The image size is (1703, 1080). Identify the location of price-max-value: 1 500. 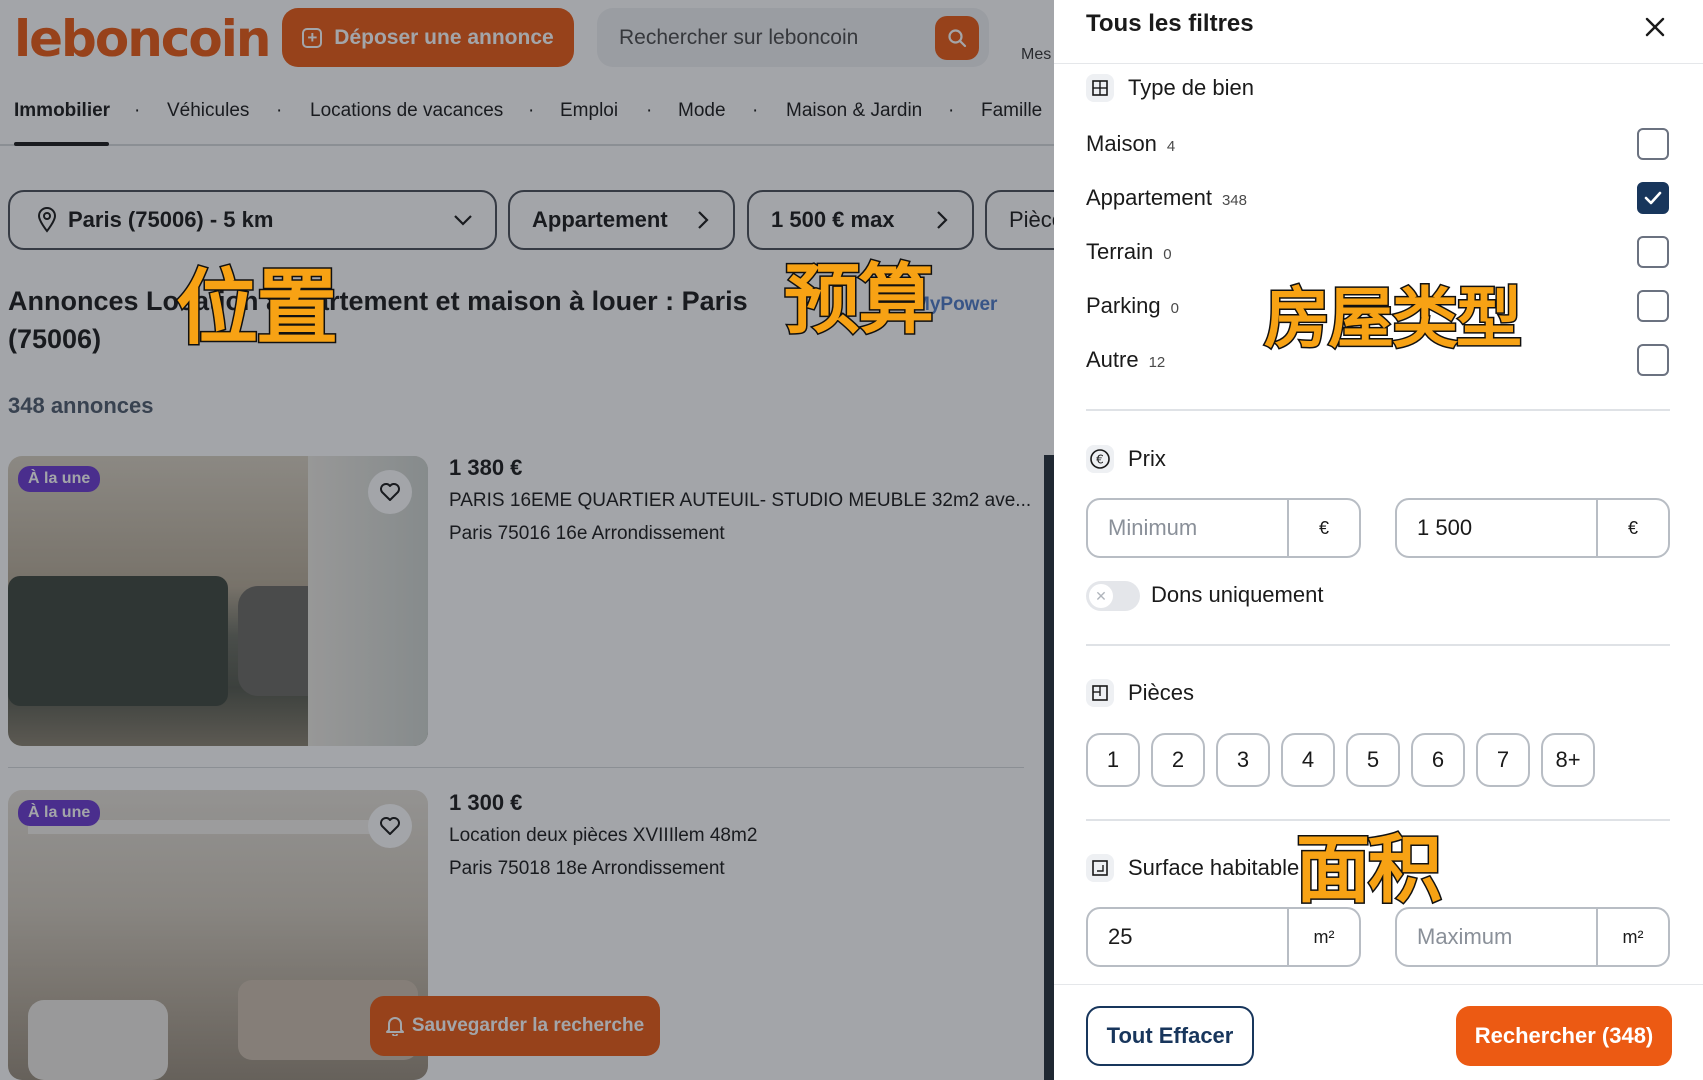
(1445, 527).